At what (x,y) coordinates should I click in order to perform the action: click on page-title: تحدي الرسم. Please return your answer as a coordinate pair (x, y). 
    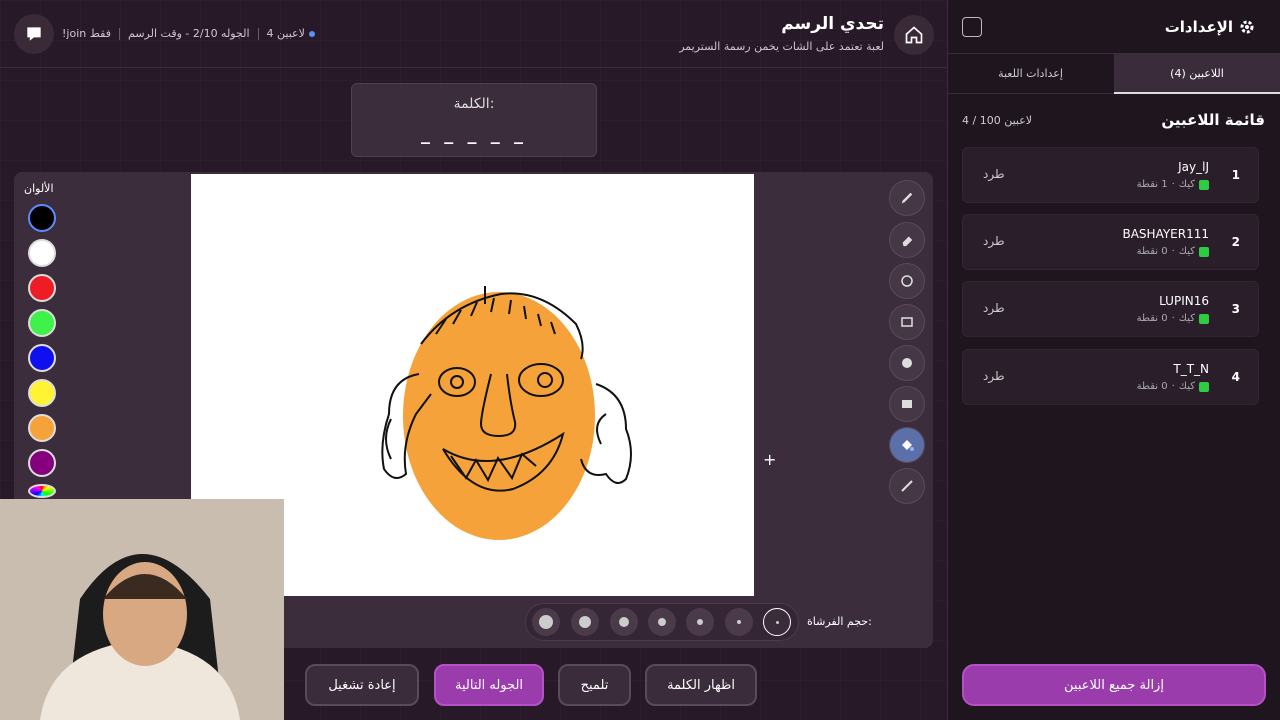
    Looking at the image, I should click on (832, 24).